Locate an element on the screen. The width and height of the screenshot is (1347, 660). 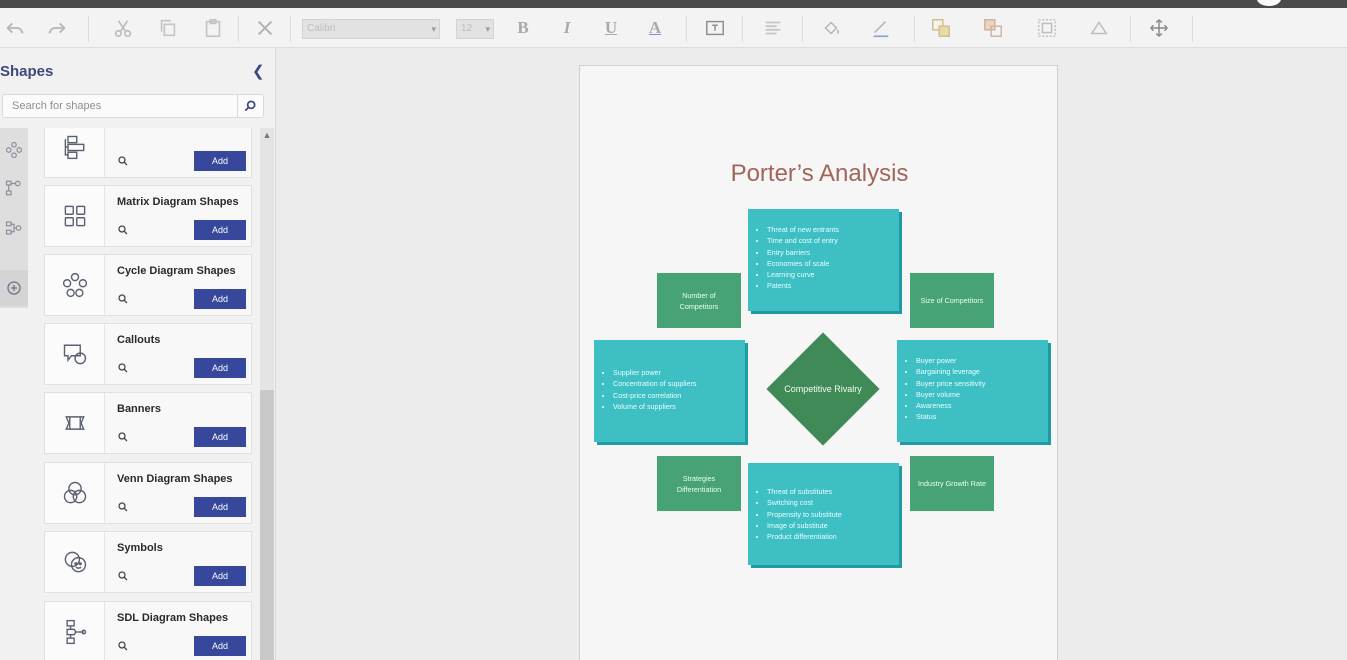
venn-diagram-icon is located at coordinates (75, 493).